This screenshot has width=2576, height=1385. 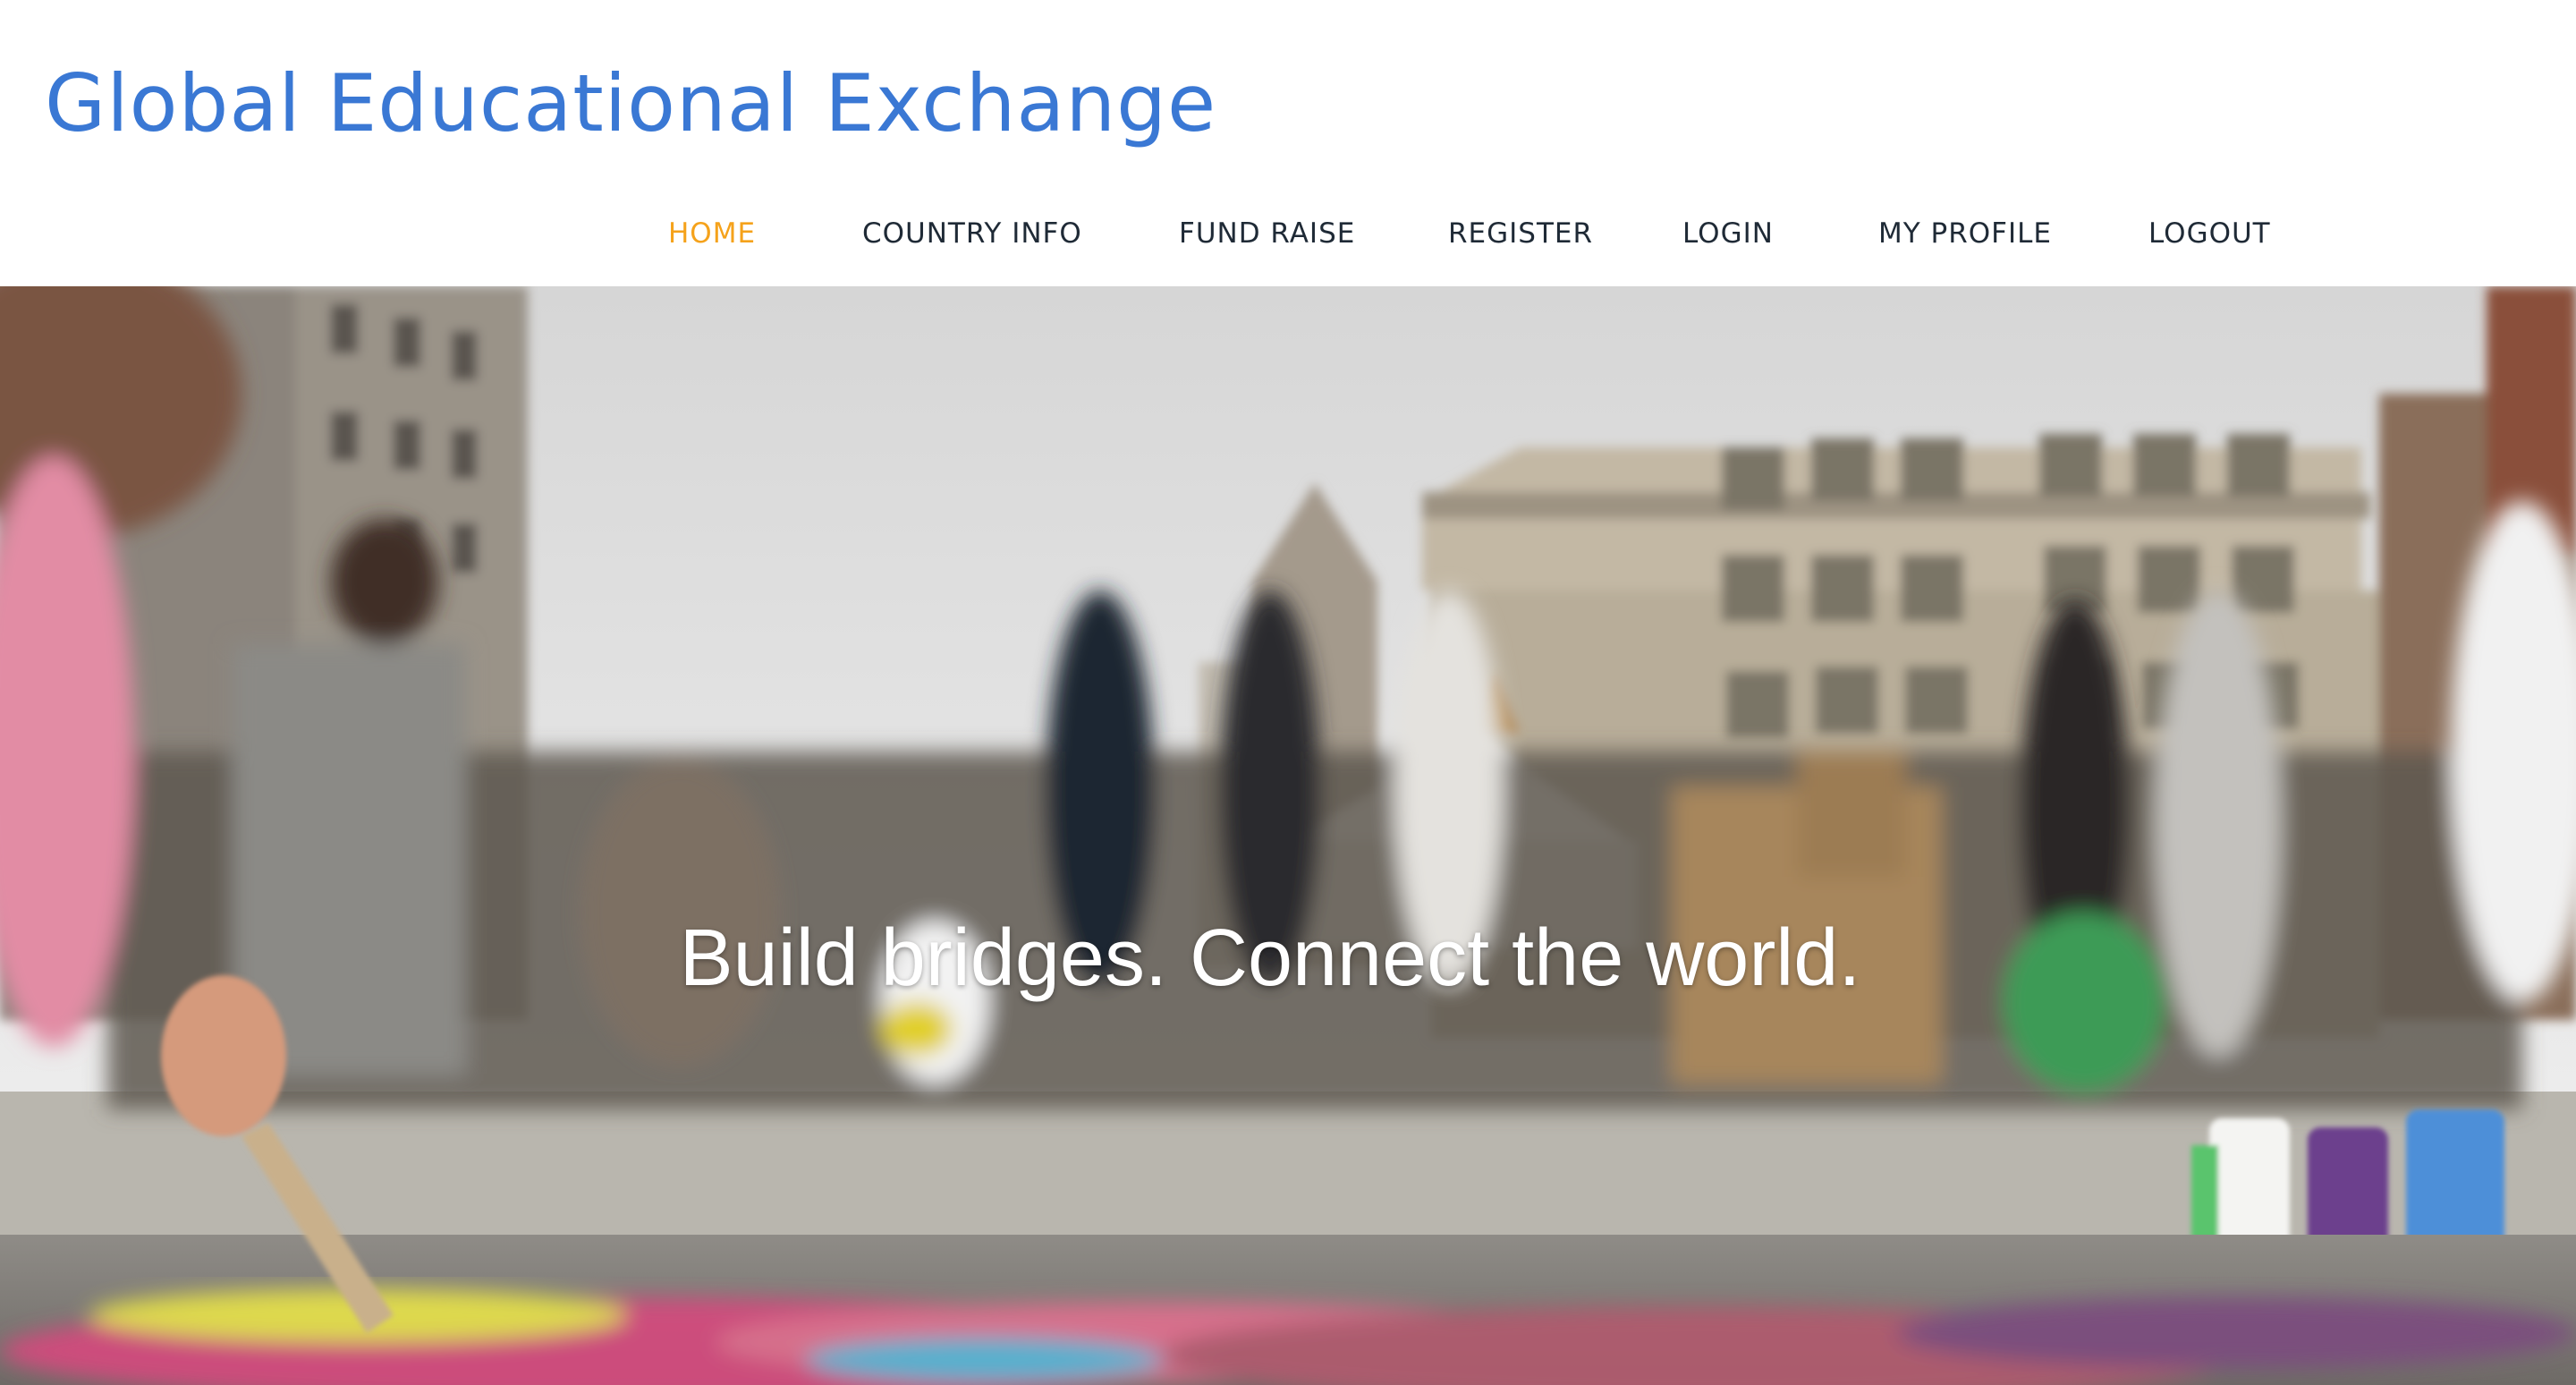 What do you see at coordinates (1965, 233) in the screenshot?
I see `nav-item-my-profile: MY PROFILE` at bounding box center [1965, 233].